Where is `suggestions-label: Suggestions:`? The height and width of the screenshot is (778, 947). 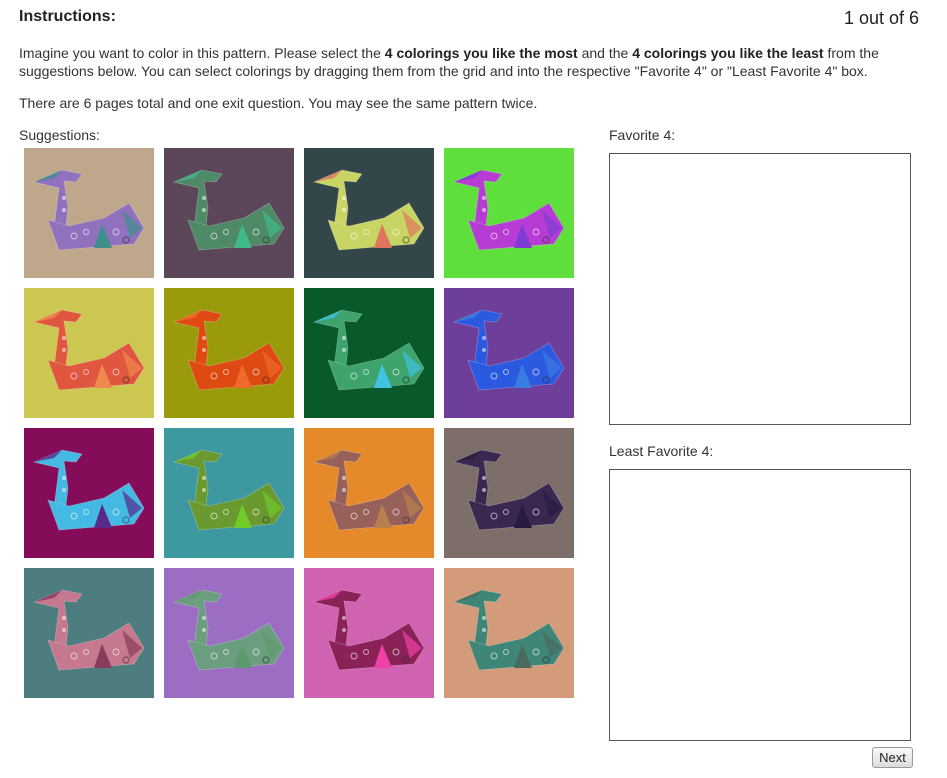
suggestions-label: Suggestions: is located at coordinates (59, 135).